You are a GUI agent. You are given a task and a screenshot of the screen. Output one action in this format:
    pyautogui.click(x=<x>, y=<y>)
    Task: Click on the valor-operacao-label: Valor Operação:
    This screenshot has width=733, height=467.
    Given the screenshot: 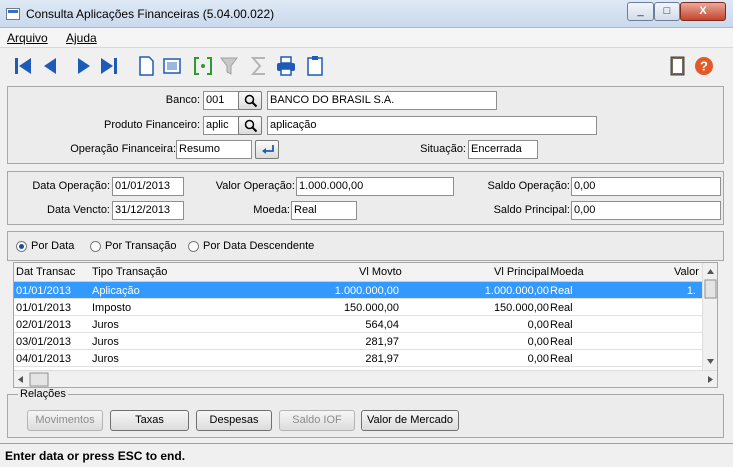 What is the action you would take?
    pyautogui.click(x=255, y=186)
    